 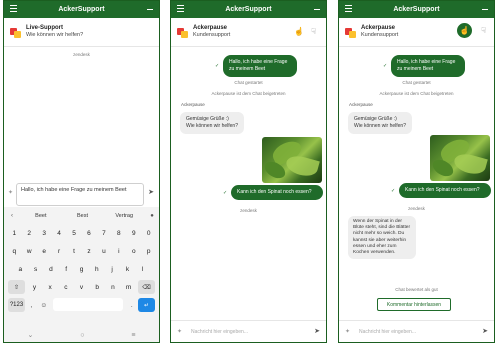 I want to click on key: f, so click(x=66, y=269).